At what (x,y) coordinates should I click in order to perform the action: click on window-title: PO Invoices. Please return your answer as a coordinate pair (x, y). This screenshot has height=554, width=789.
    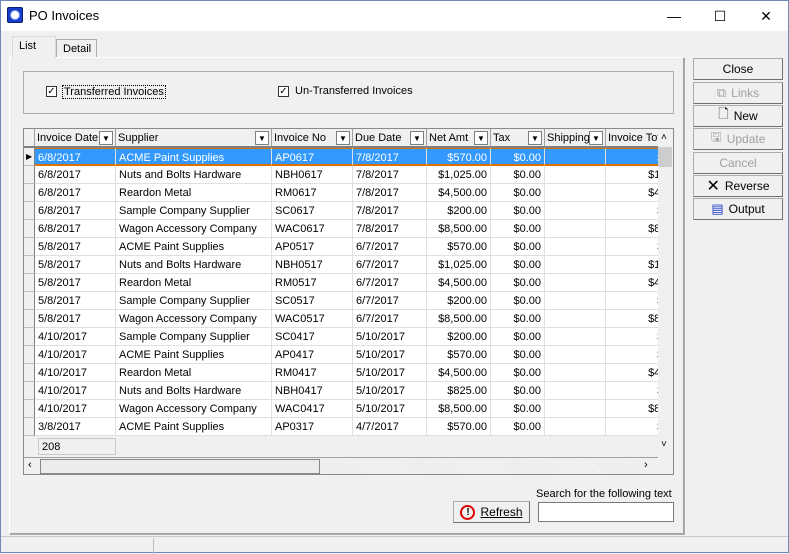
    Looking at the image, I should click on (64, 15).